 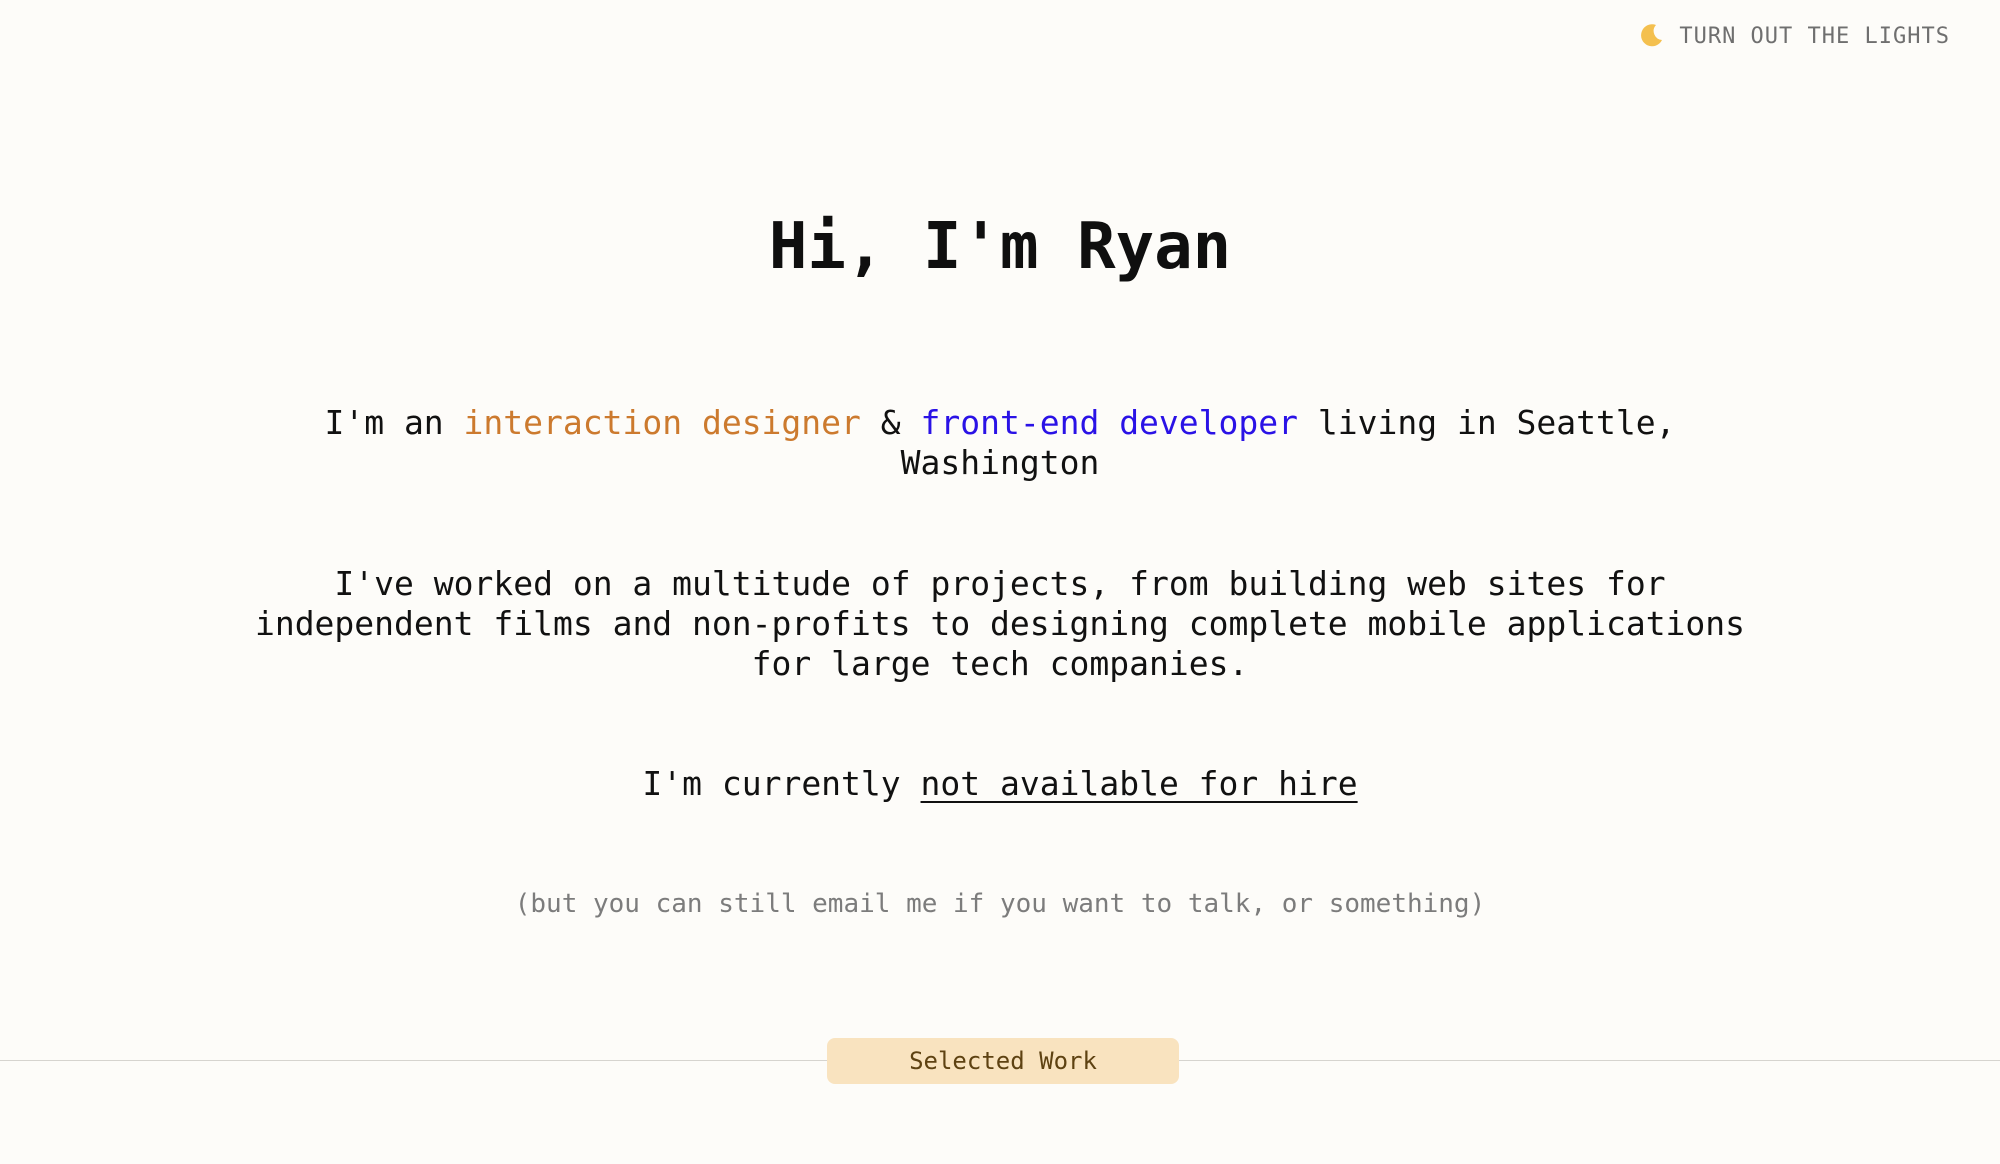 What do you see at coordinates (1109, 422) in the screenshot?
I see `role-front-end-developer: front-end developer` at bounding box center [1109, 422].